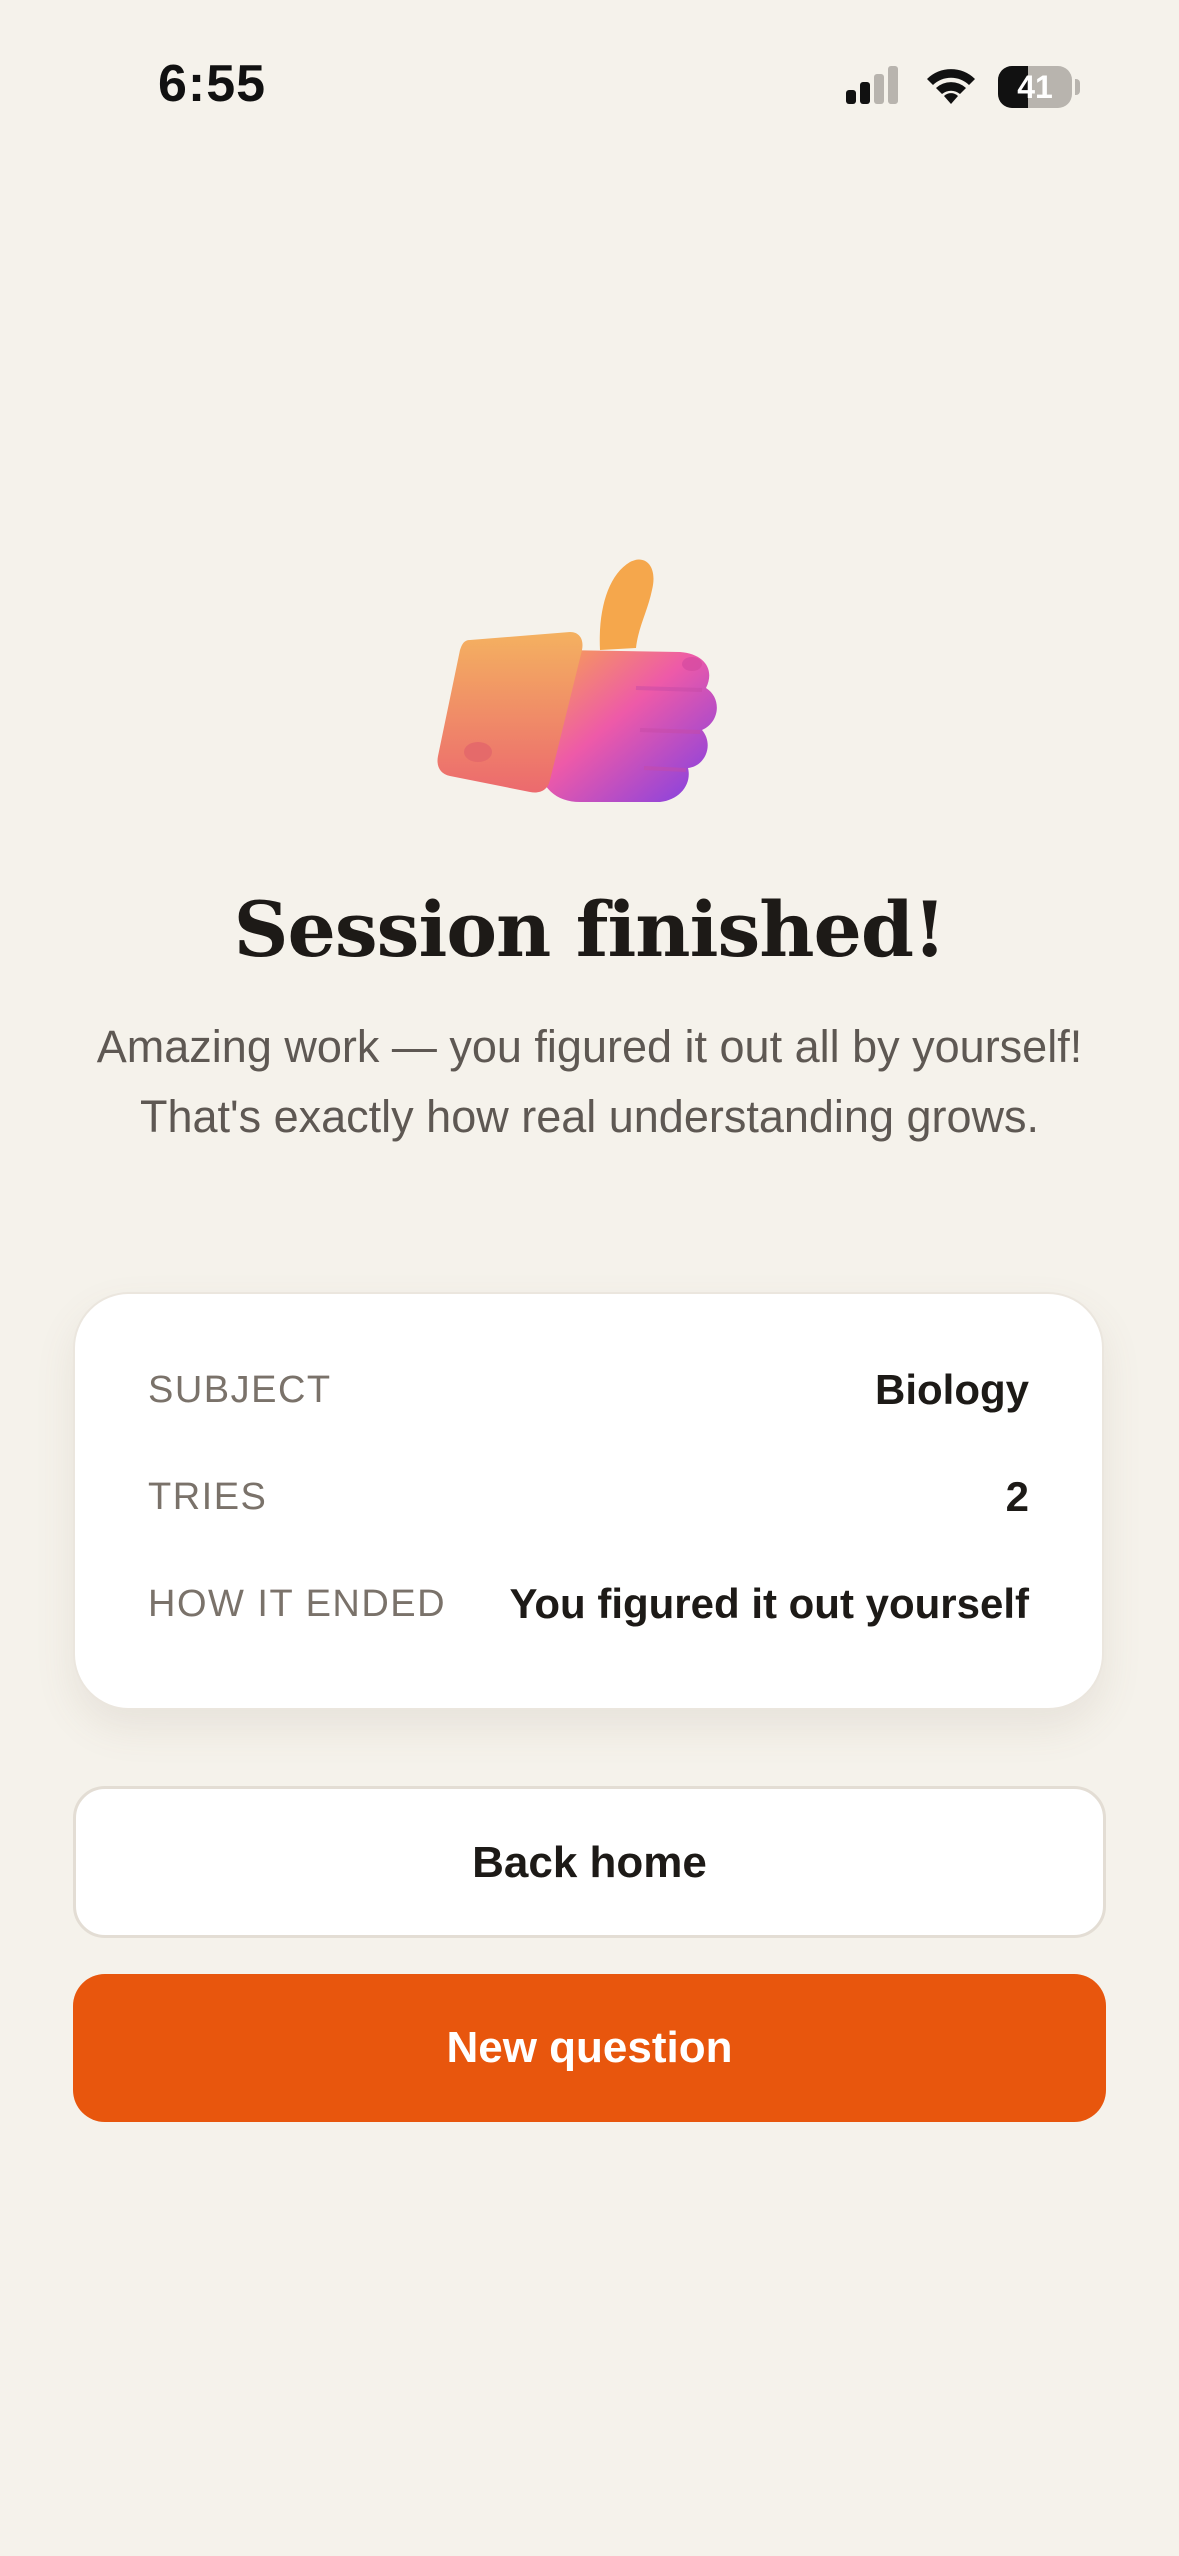 Image resolution: width=1179 pixels, height=2556 pixels. I want to click on battery-cap, so click(1077, 87).